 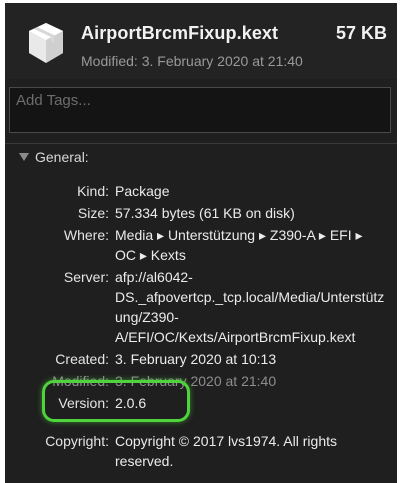 What do you see at coordinates (80, 381) in the screenshot?
I see `modified-label: Modified:` at bounding box center [80, 381].